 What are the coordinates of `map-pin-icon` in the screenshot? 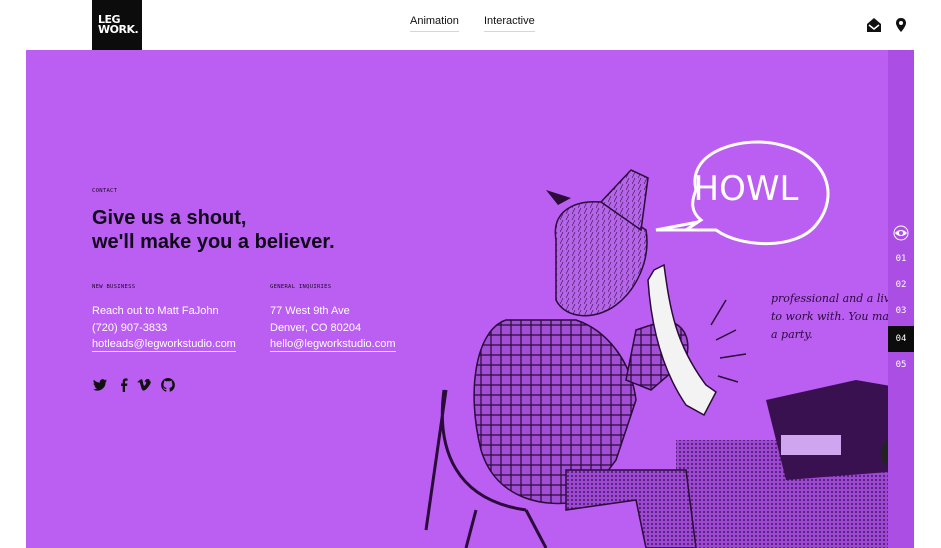 It's located at (901, 25).